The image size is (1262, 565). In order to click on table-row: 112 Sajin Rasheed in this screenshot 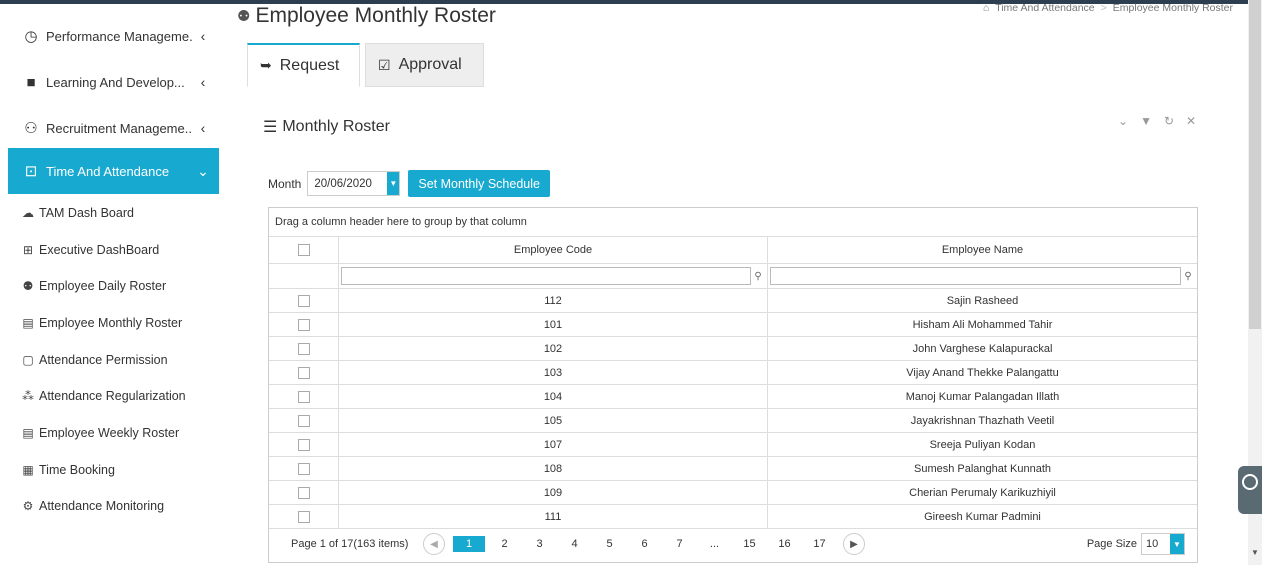, I will do `click(733, 301)`.